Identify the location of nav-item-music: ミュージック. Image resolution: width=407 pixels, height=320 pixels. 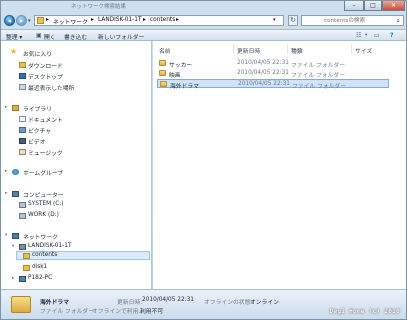
(45, 152).